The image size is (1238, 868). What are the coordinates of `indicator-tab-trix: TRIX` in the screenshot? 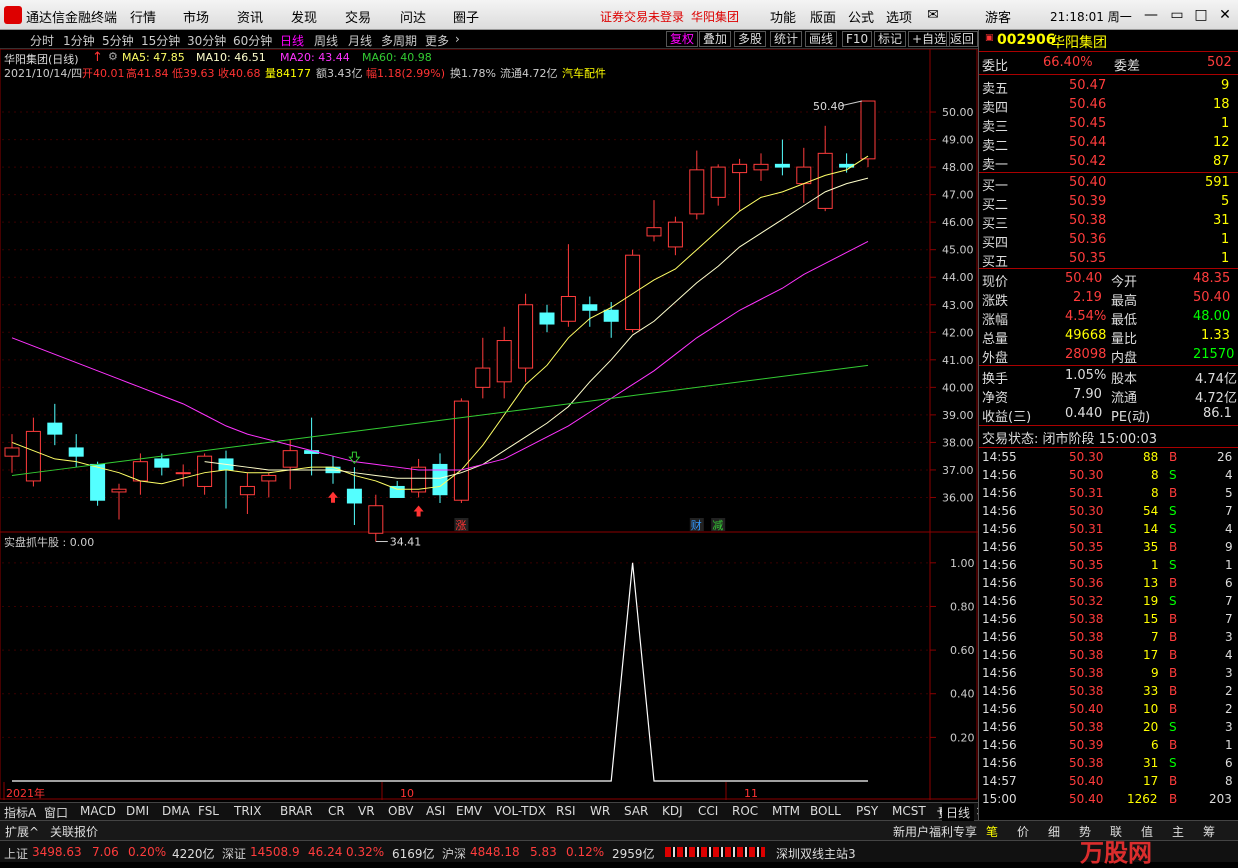 It's located at (247, 811).